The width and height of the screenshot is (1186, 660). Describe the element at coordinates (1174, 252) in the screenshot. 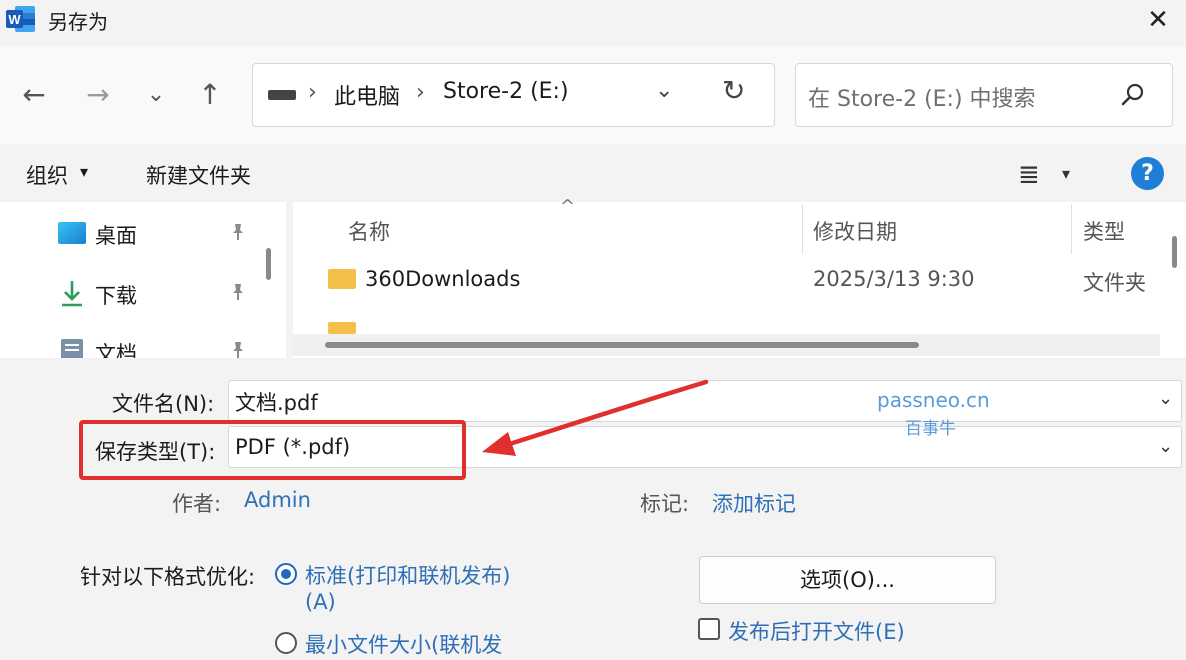

I see `file-list-vertical-scrollbar` at that location.